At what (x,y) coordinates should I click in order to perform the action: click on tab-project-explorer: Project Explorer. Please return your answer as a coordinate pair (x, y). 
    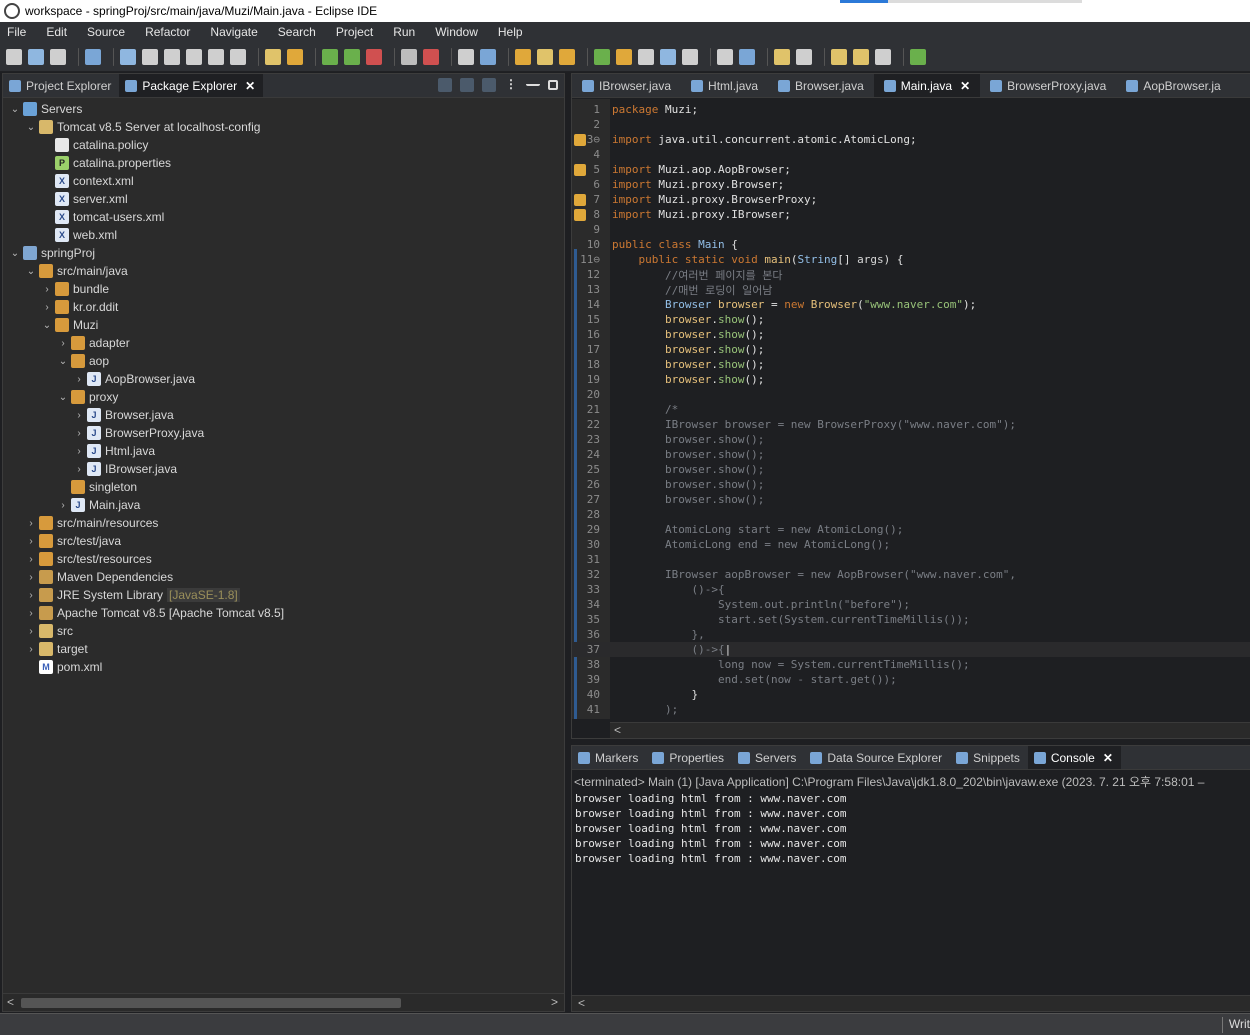
    Looking at the image, I should click on (61, 85).